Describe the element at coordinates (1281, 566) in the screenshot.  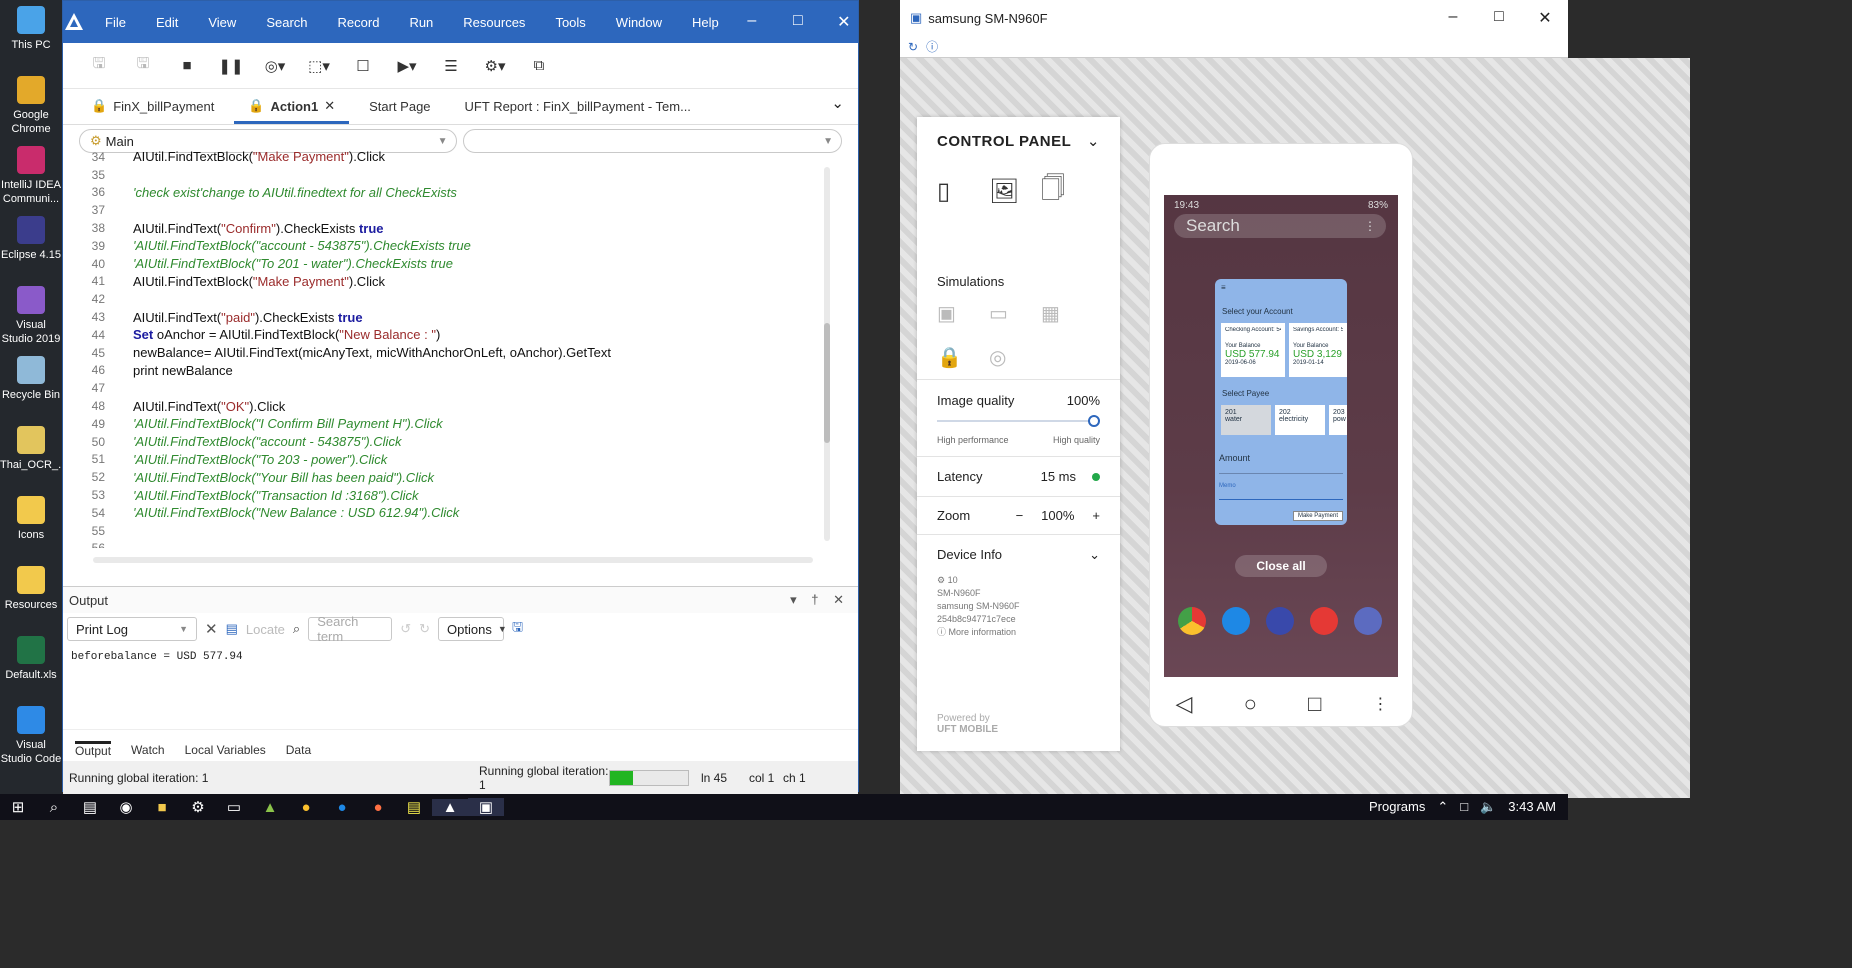
I see `close-all-button: Close all` at that location.